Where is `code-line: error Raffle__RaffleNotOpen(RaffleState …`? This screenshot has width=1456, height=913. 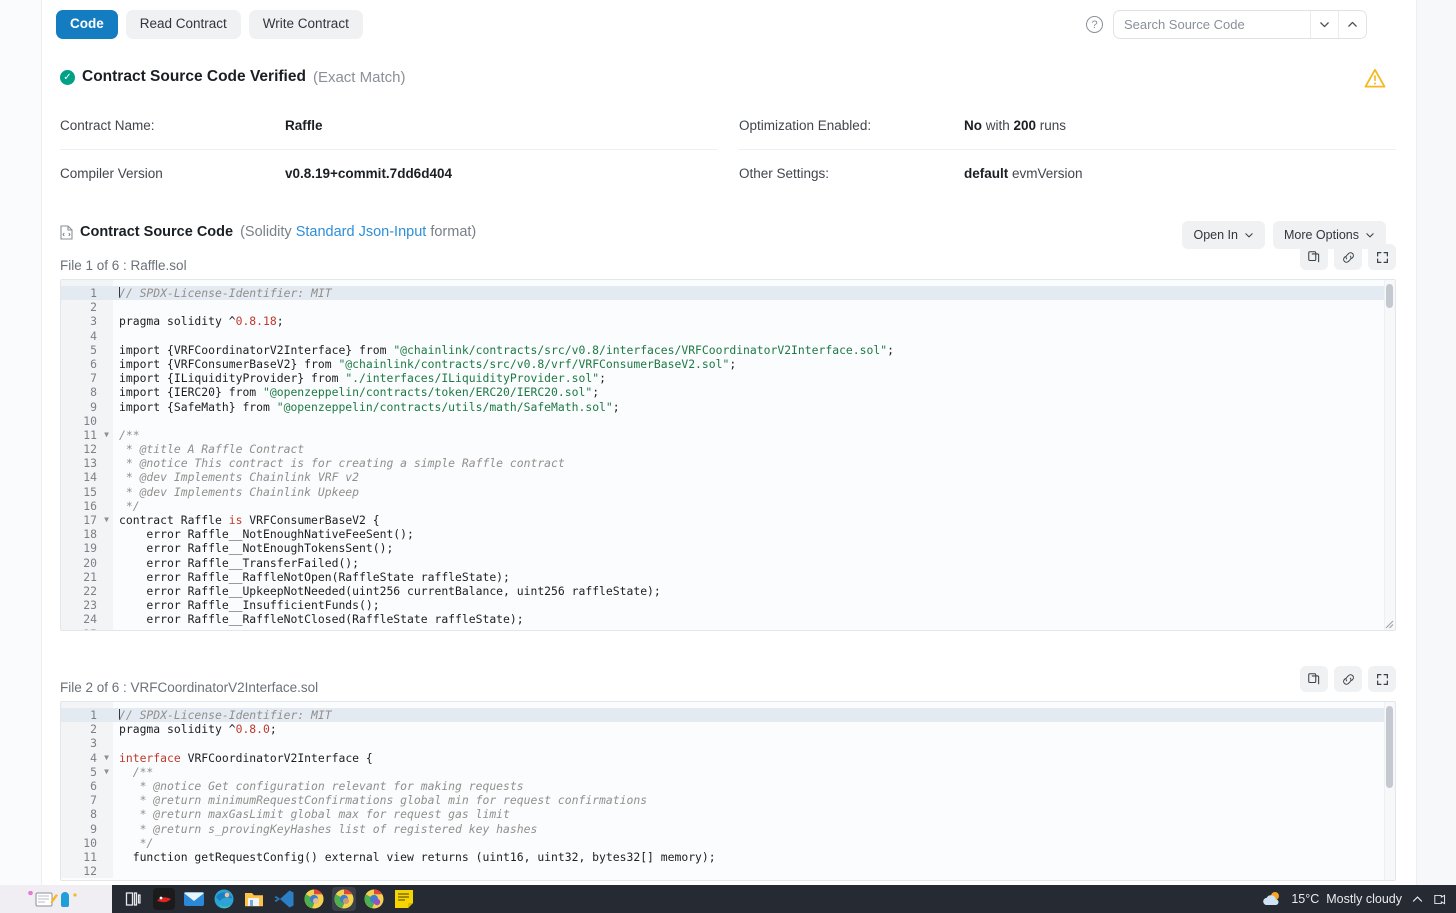 code-line: error Raffle__RaffleNotOpen(RaffleState … is located at coordinates (314, 576).